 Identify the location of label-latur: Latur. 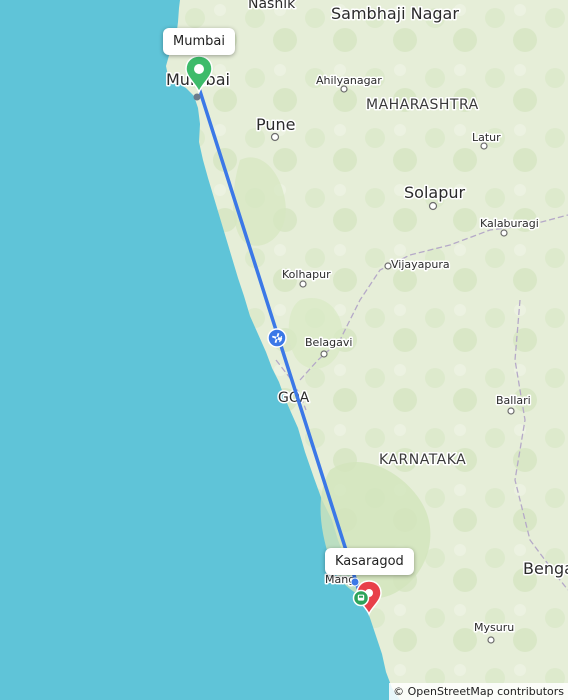
(486, 137).